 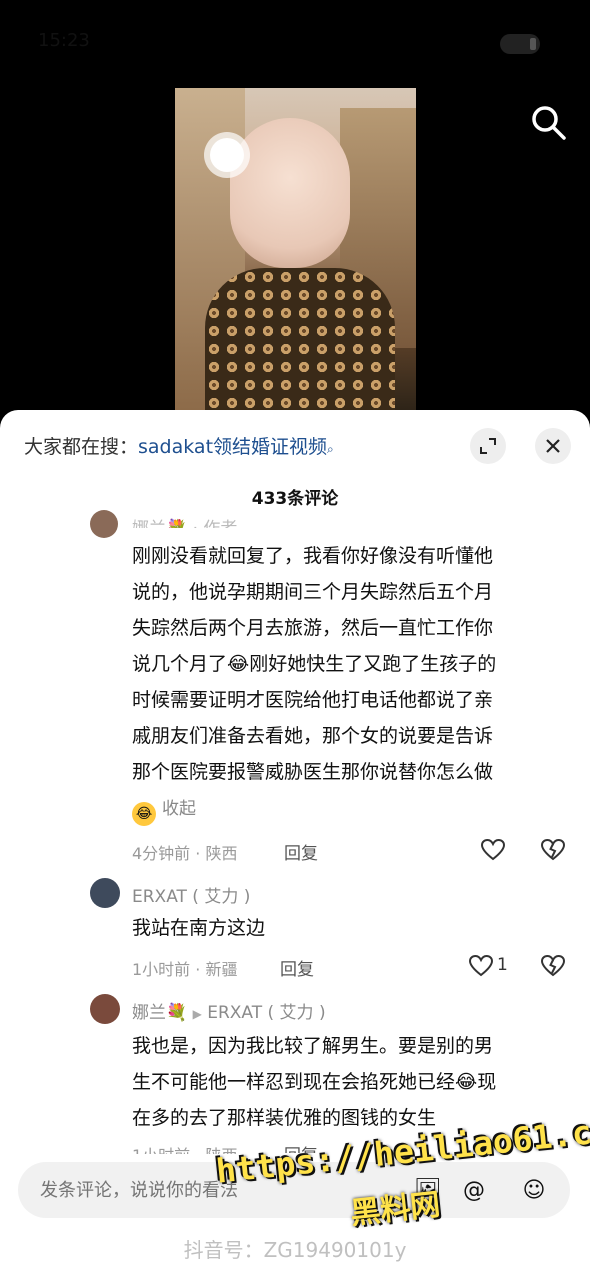 What do you see at coordinates (64, 40) in the screenshot?
I see `status-time: 15:23` at bounding box center [64, 40].